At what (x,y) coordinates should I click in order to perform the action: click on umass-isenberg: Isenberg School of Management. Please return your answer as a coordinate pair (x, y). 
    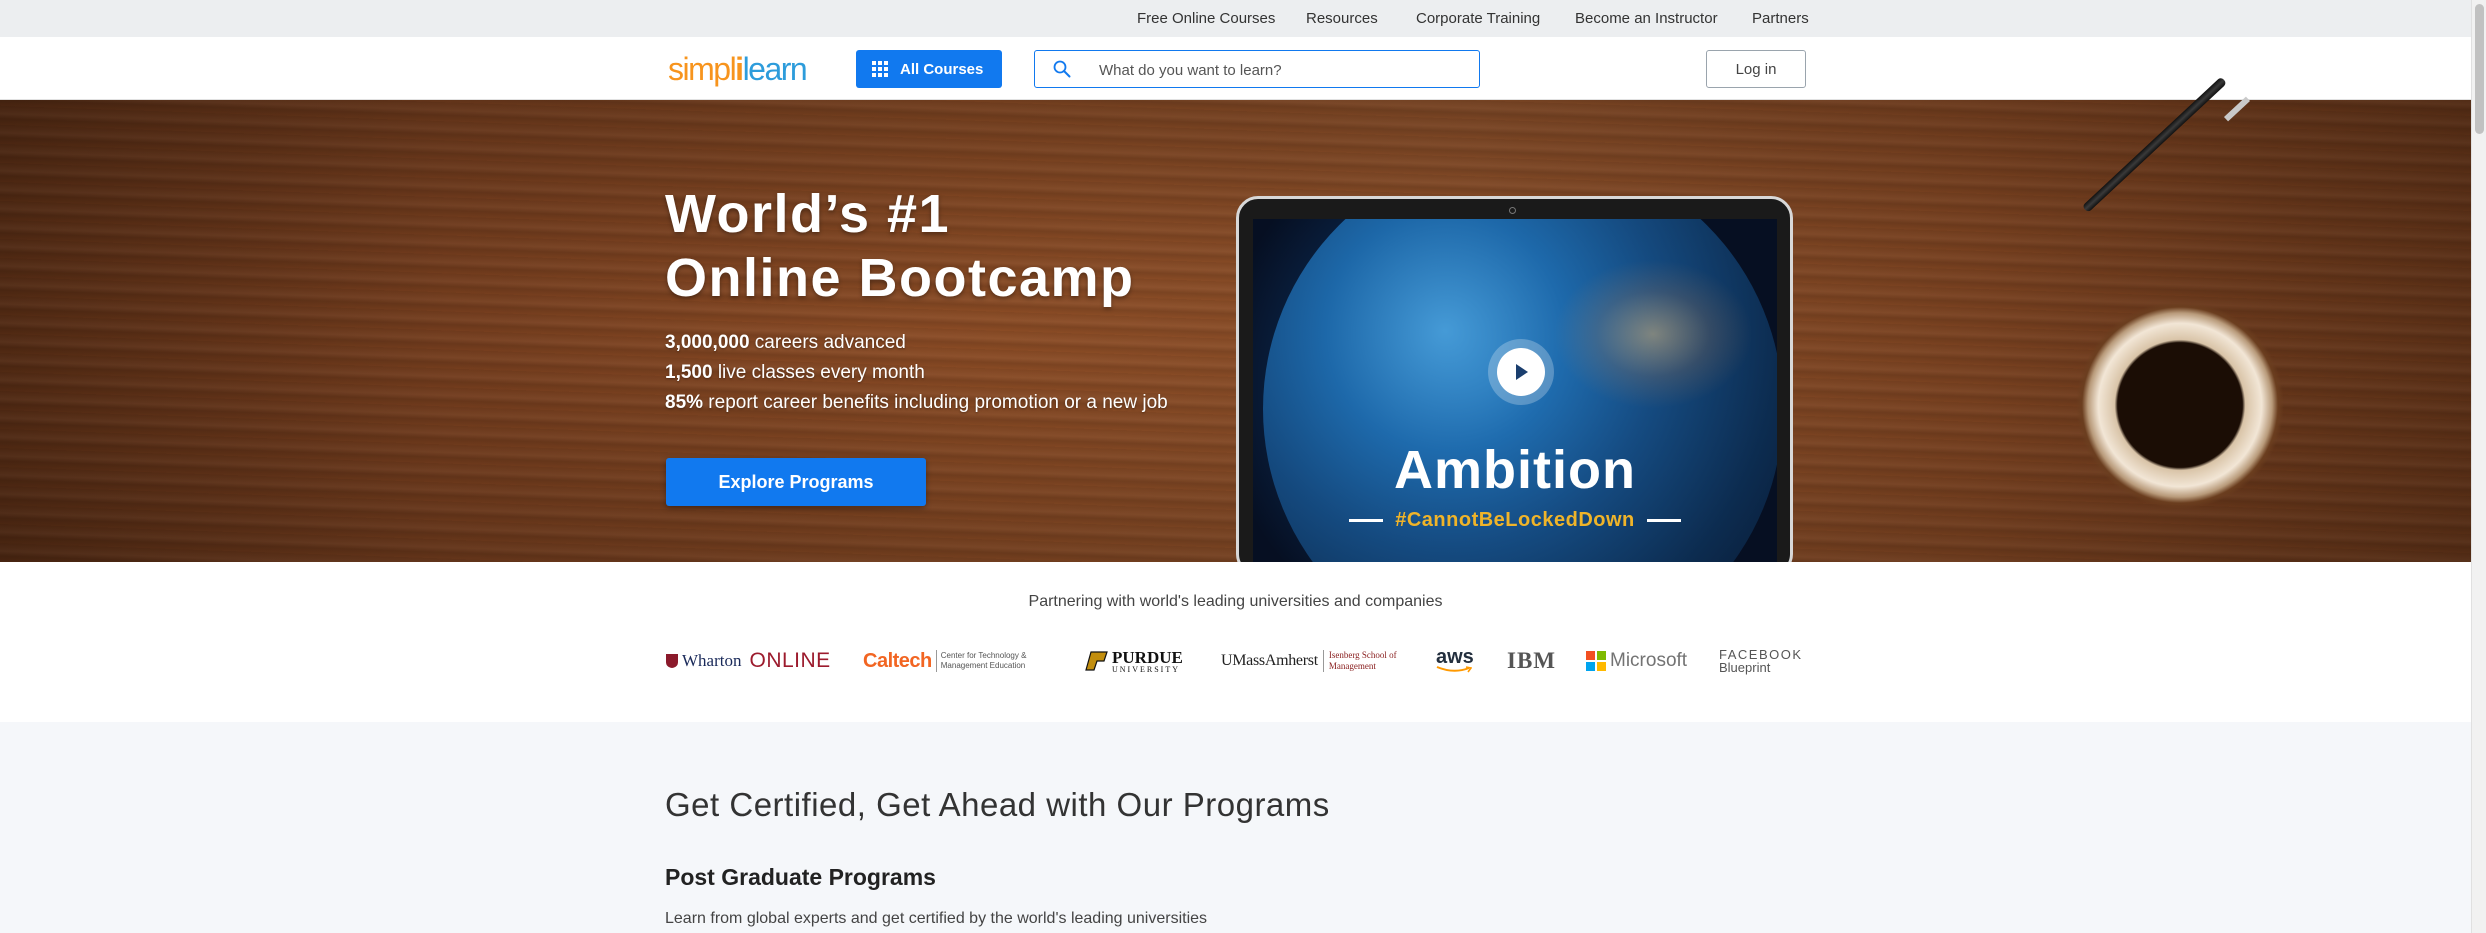
    Looking at the image, I should click on (1362, 660).